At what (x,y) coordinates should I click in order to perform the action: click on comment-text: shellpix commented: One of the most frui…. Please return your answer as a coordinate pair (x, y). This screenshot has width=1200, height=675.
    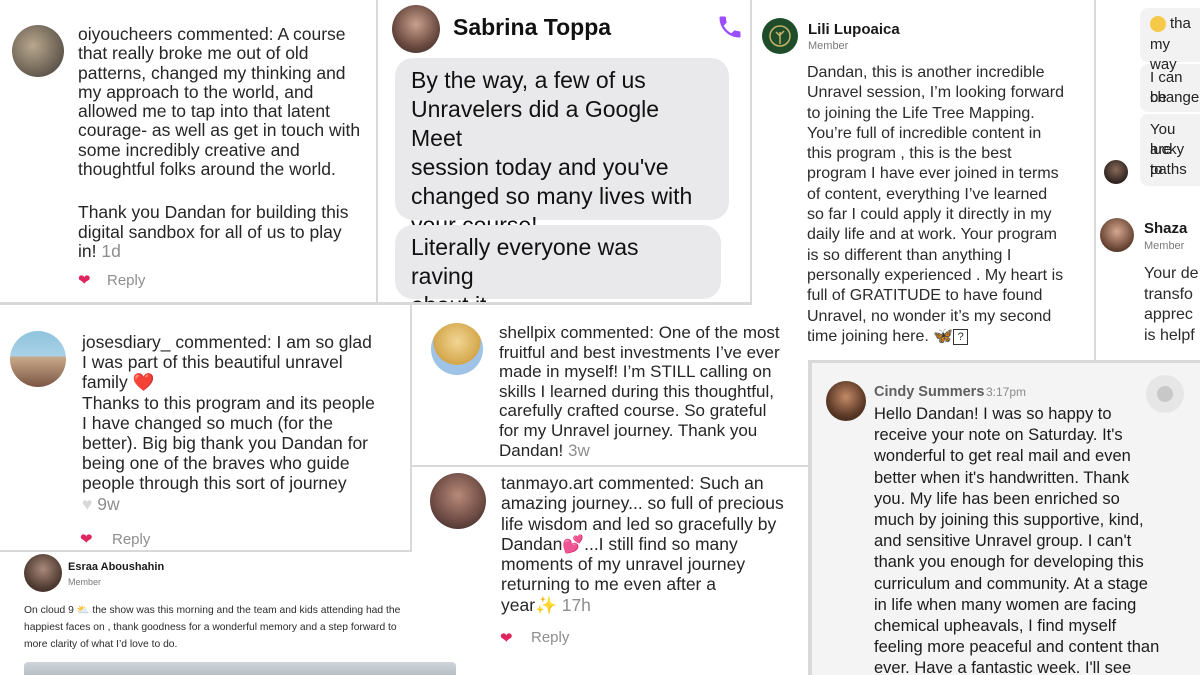
    Looking at the image, I should click on (639, 391).